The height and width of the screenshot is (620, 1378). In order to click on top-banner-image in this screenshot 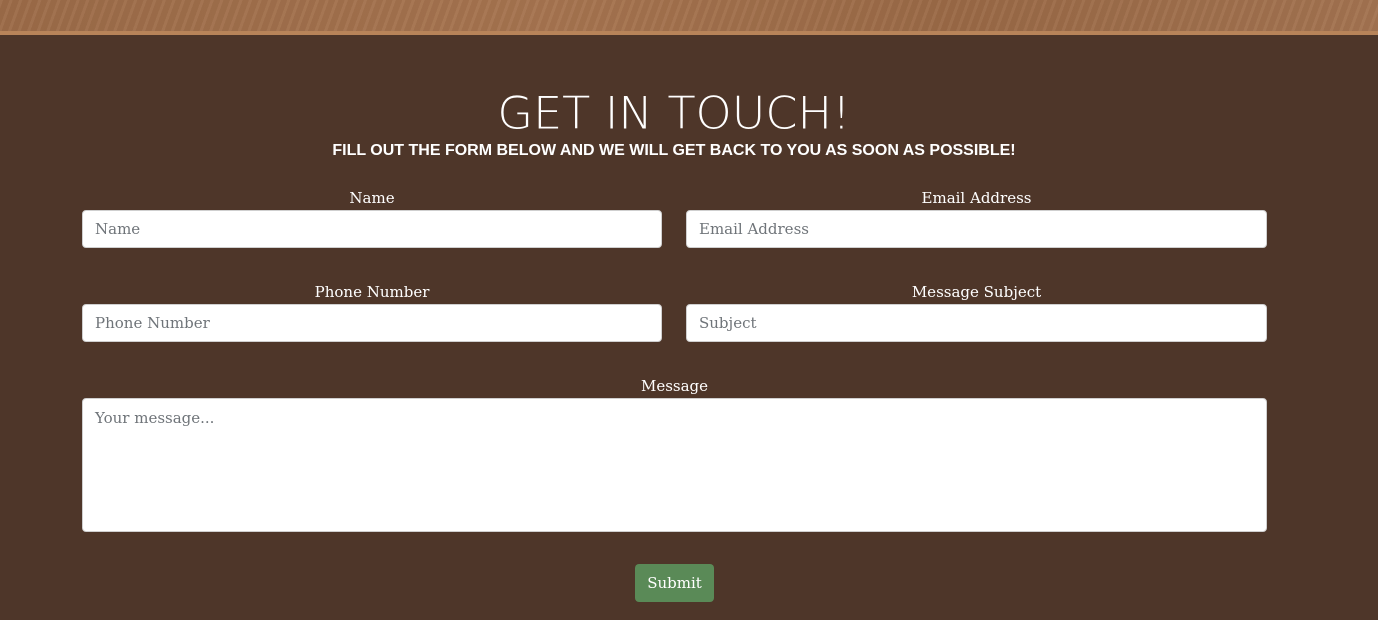, I will do `click(689, 15)`.